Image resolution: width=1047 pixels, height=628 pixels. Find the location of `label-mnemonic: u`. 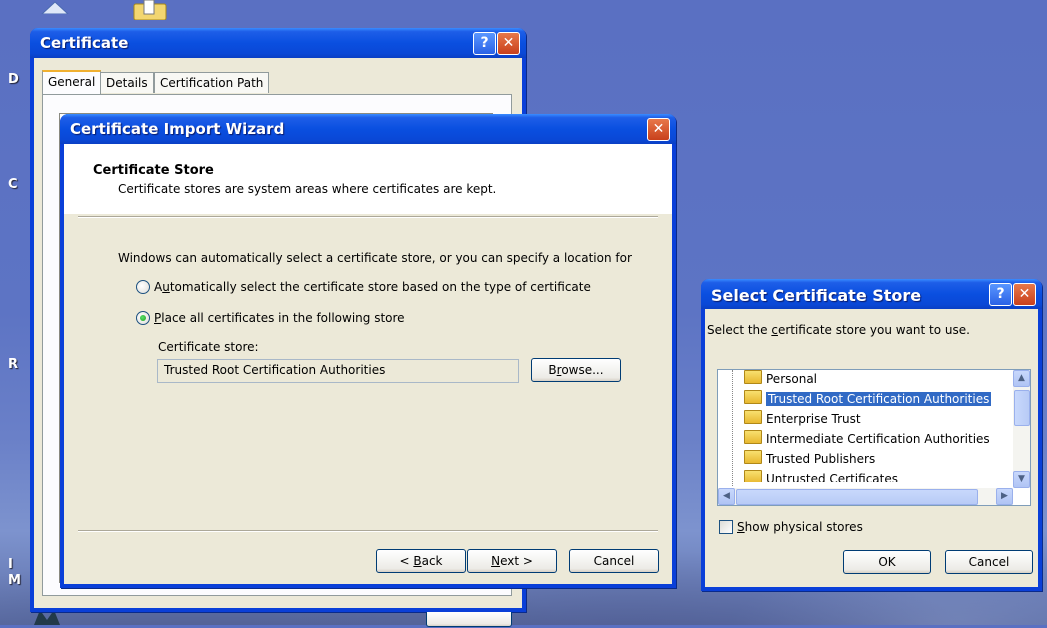

label-mnemonic: u is located at coordinates (166, 287).